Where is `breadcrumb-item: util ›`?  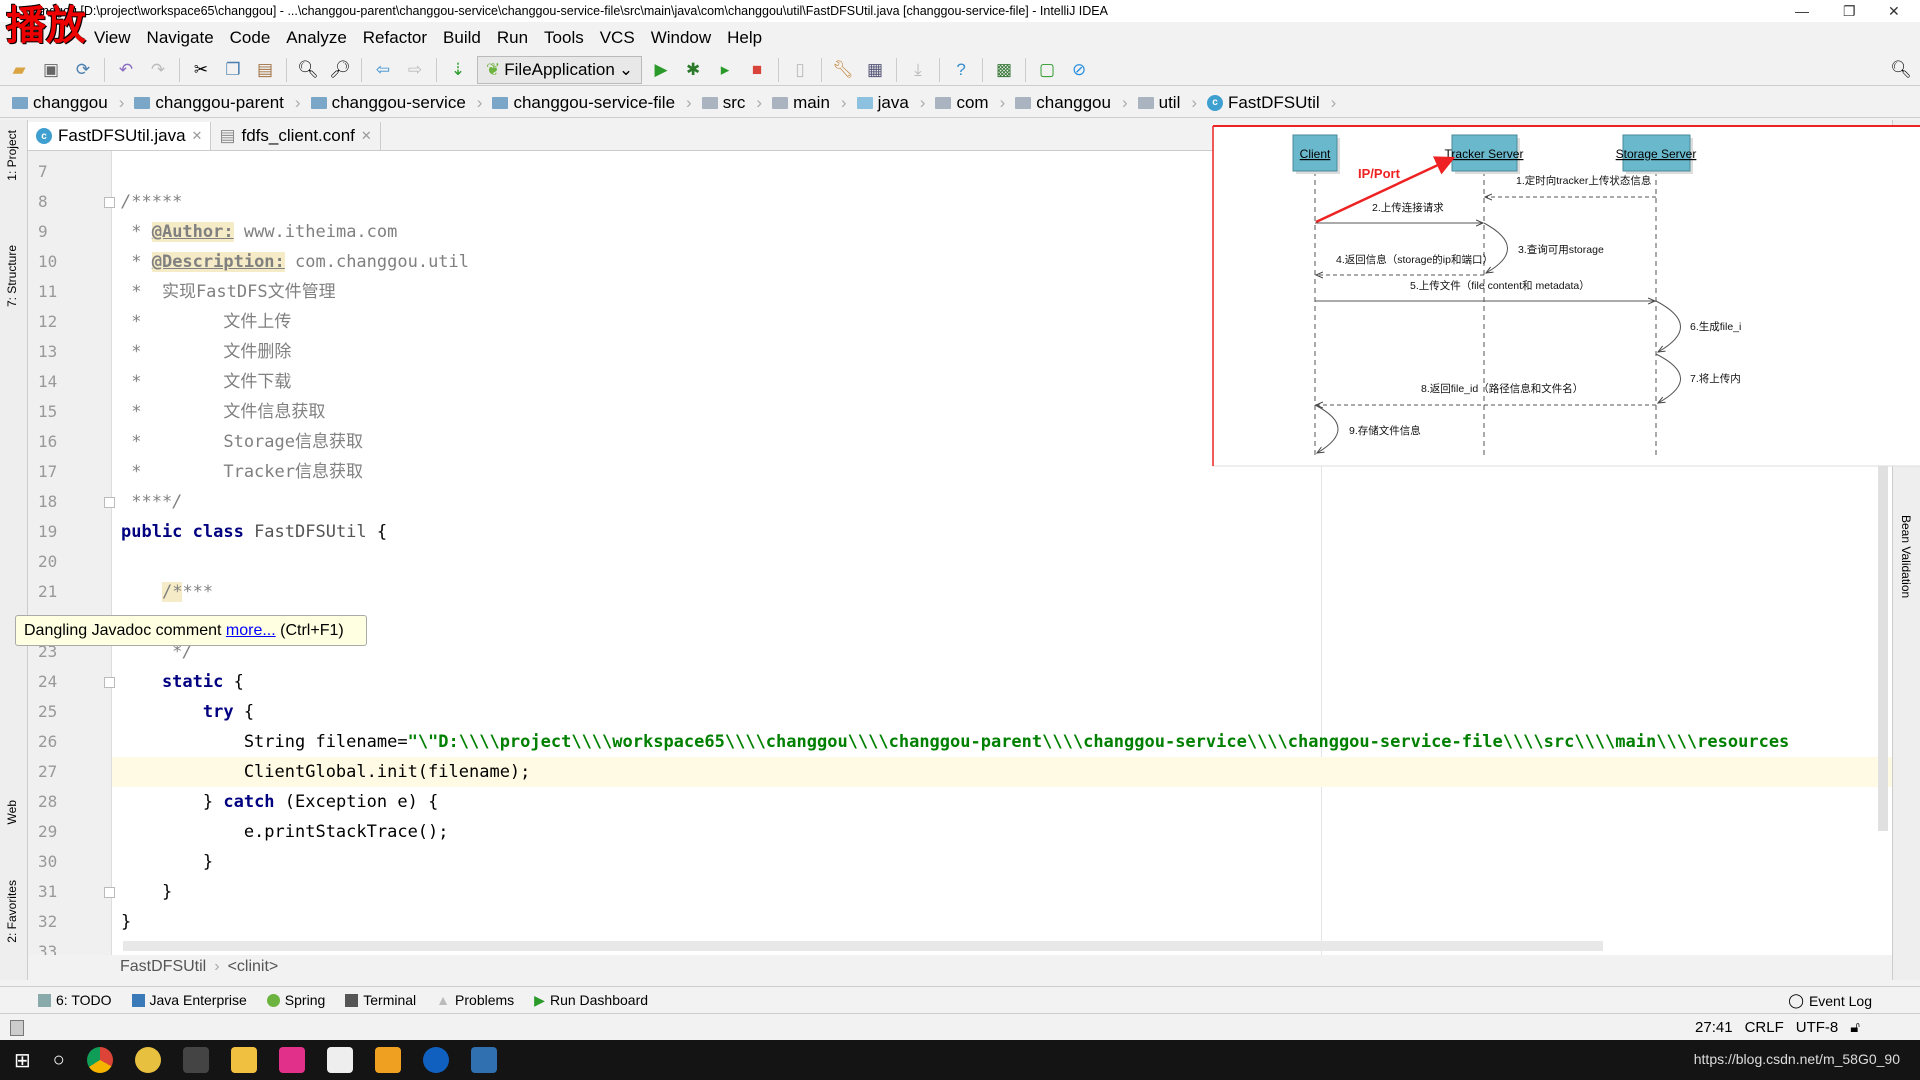 breadcrumb-item: util › is located at coordinates (1172, 103).